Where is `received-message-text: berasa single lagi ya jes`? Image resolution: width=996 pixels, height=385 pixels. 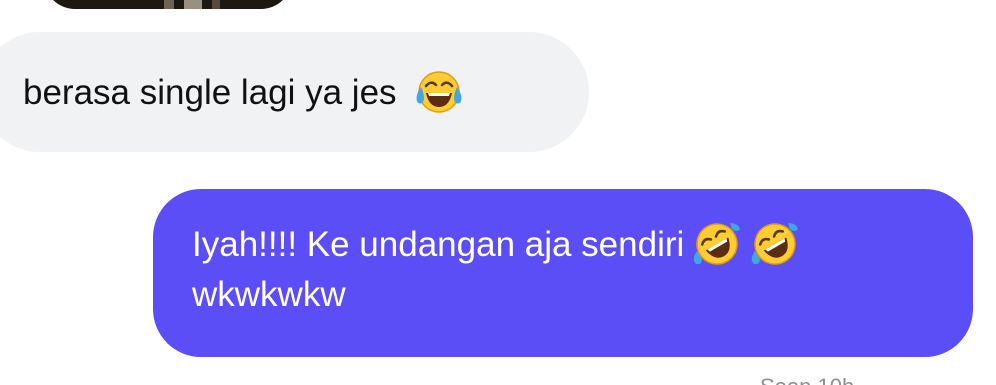 received-message-text: berasa single lagi ya jes is located at coordinates (210, 92).